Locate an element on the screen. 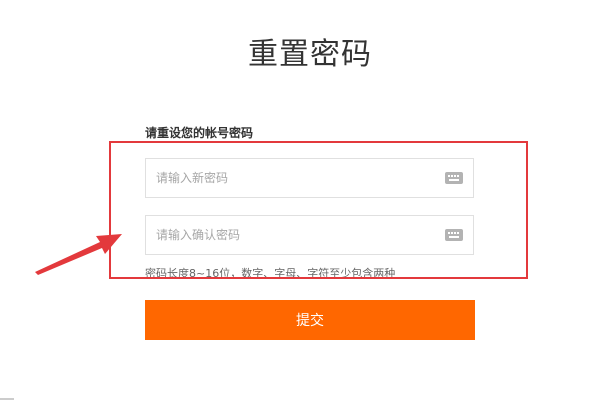 This screenshot has height=401, width=600. corner-mark is located at coordinates (7, 399).